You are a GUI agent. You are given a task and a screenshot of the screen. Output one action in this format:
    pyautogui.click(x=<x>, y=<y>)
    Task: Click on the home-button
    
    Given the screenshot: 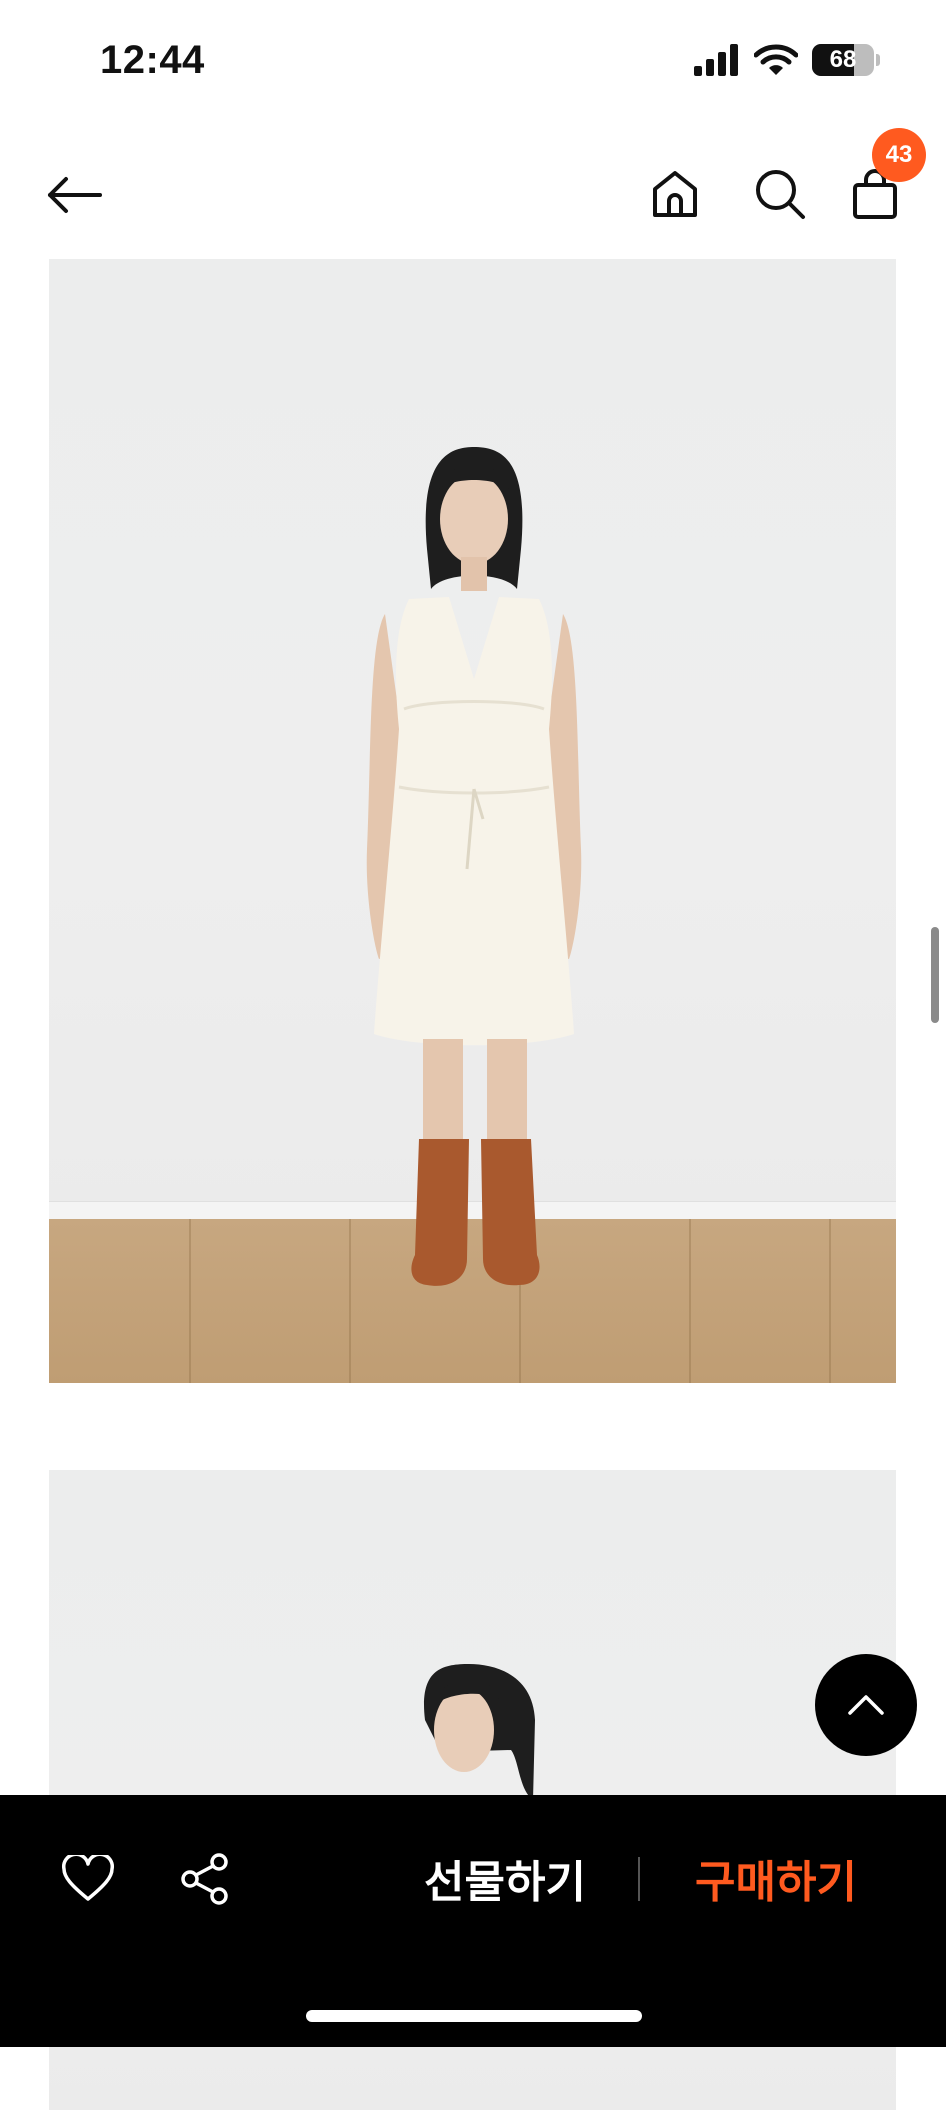 What is the action you would take?
    pyautogui.click(x=675, y=194)
    